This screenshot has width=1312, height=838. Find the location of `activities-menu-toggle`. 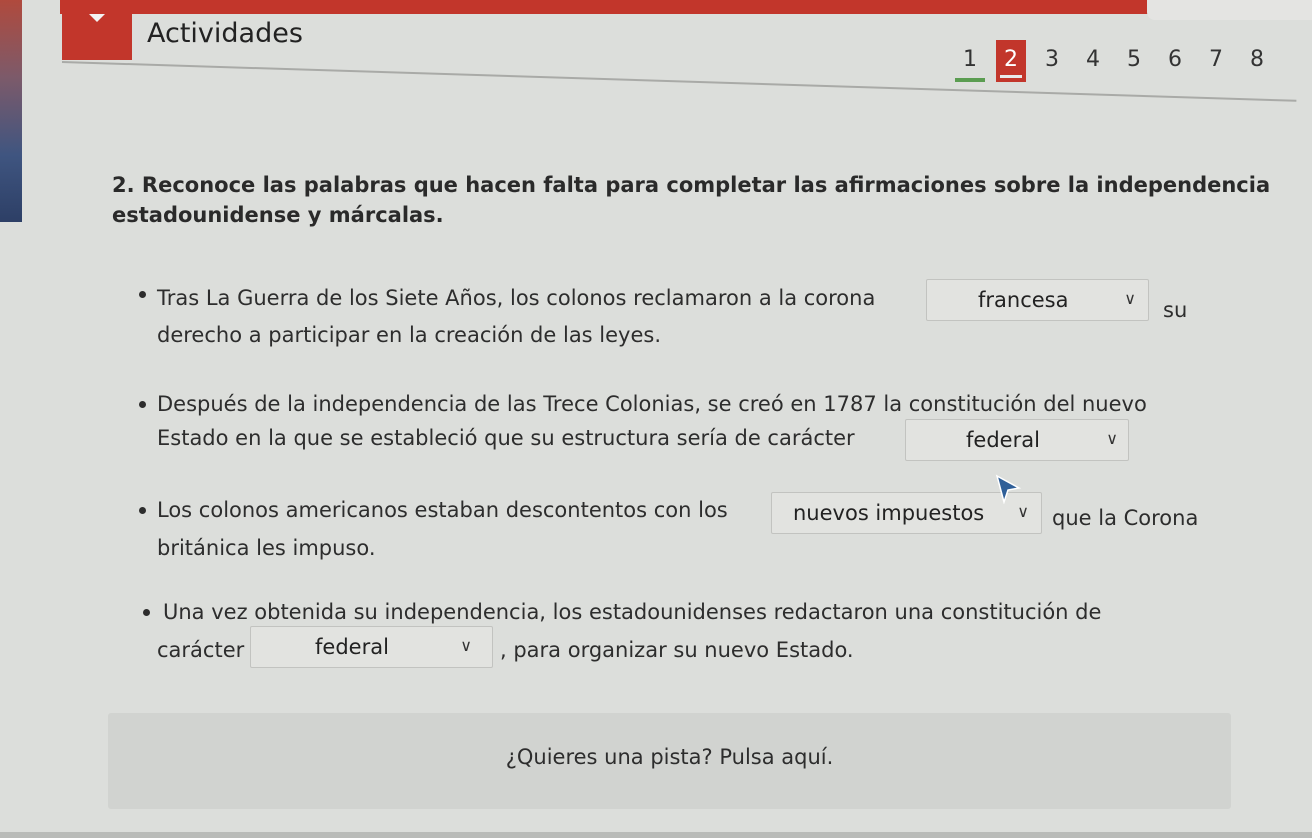

activities-menu-toggle is located at coordinates (97, 30).